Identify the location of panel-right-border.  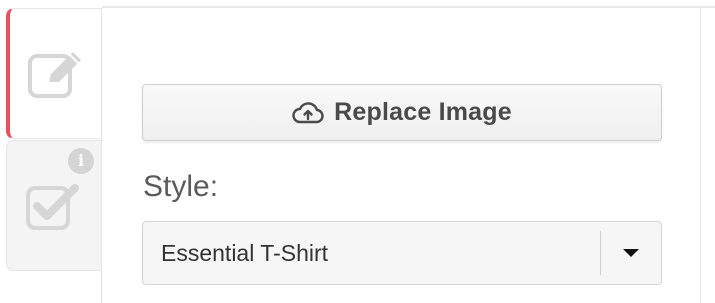
(700, 155).